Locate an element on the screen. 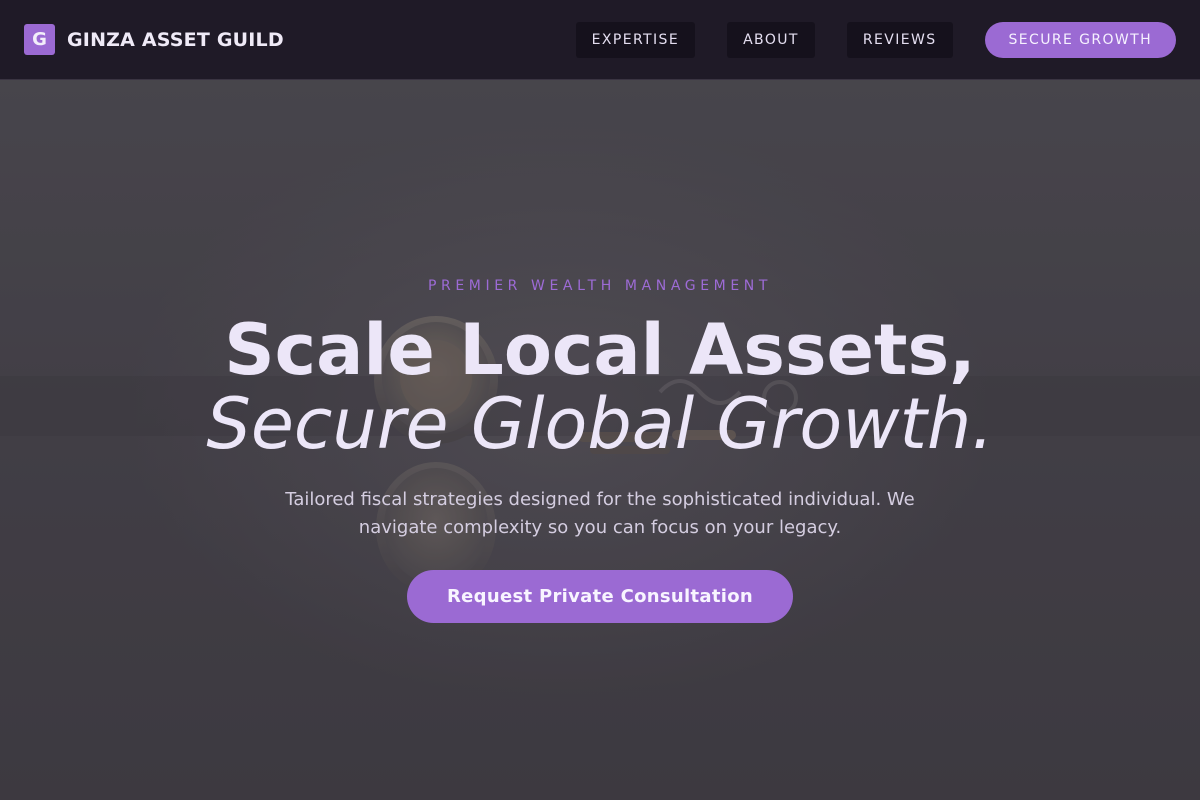 Image resolution: width=1200 pixels, height=800 pixels. nav-link-expertise: EXPERTISE is located at coordinates (635, 39).